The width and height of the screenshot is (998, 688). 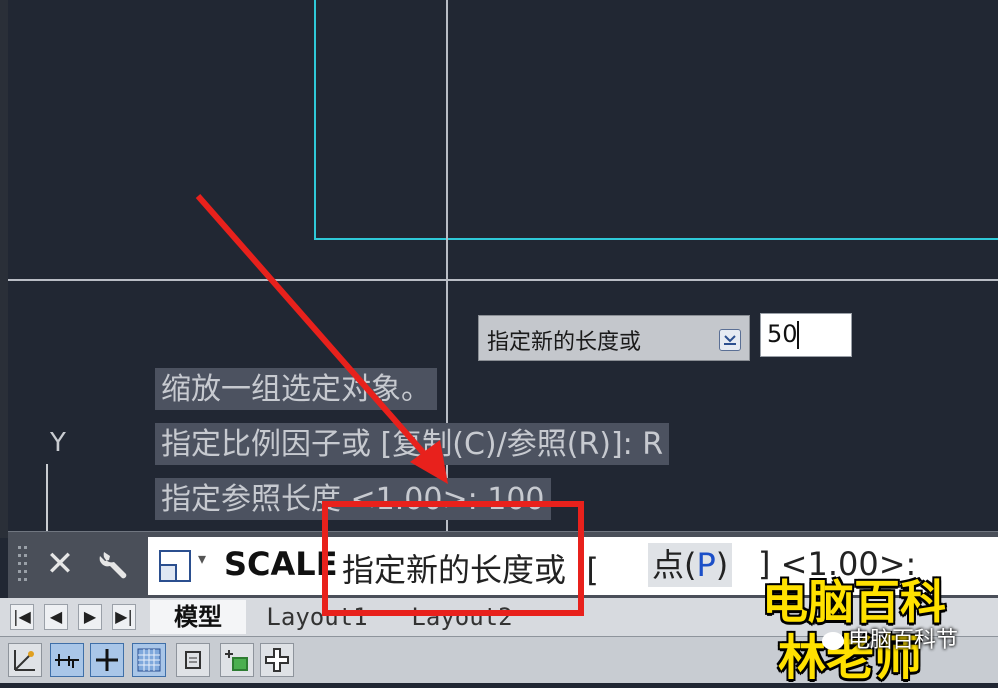 I want to click on watermark-account: 电脑百科节, so click(x=890, y=638).